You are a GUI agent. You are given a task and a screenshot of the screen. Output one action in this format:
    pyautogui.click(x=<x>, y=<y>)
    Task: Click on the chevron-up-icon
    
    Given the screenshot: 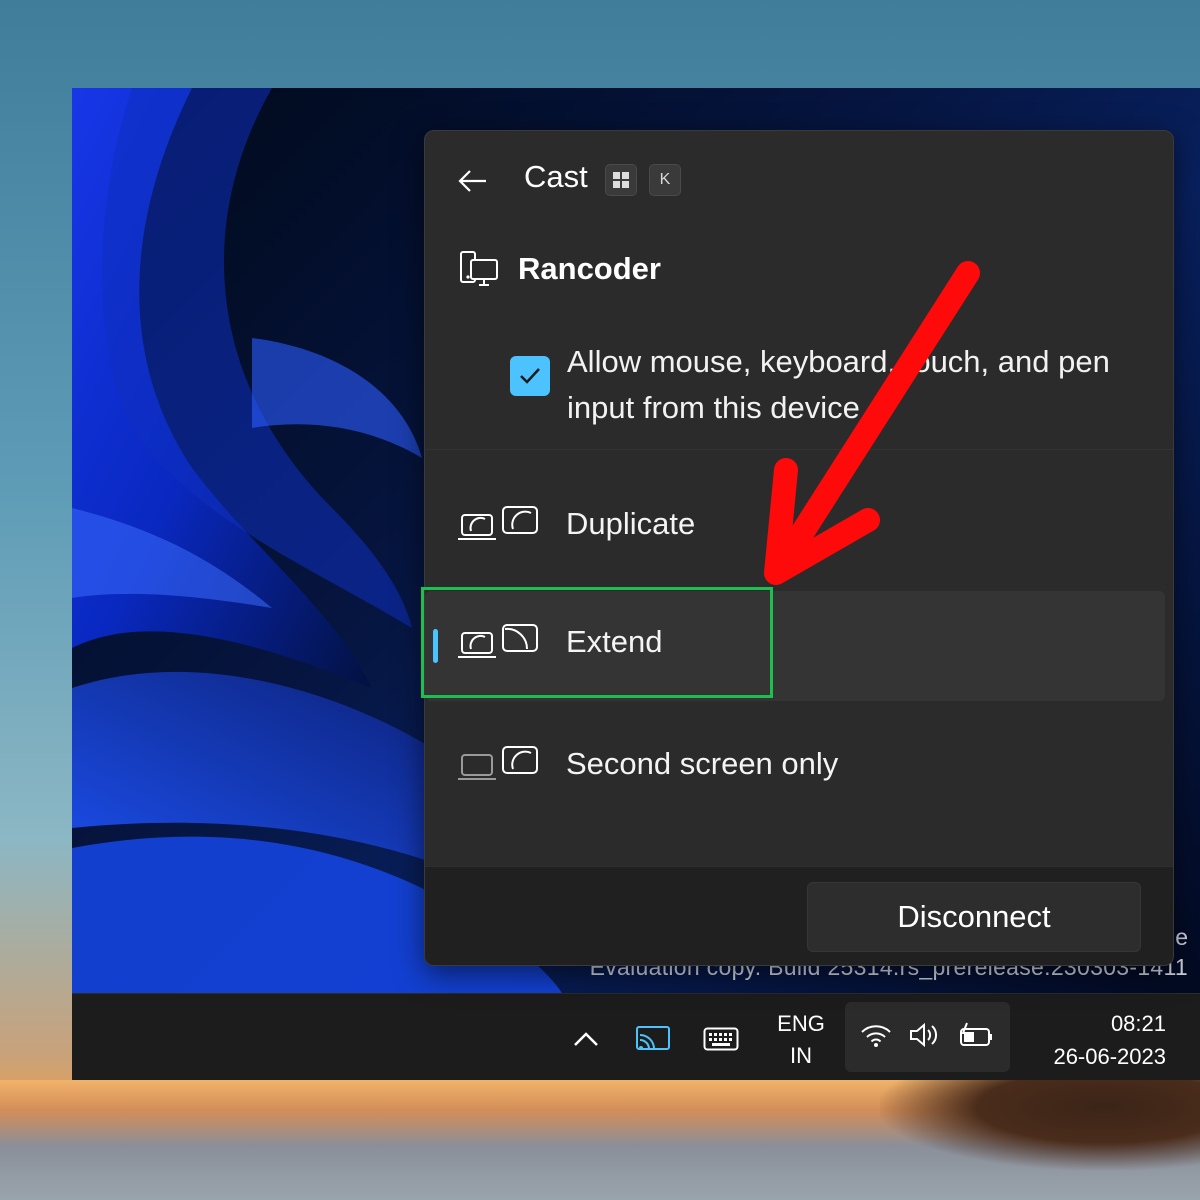 What is the action you would take?
    pyautogui.click(x=586, y=1039)
    